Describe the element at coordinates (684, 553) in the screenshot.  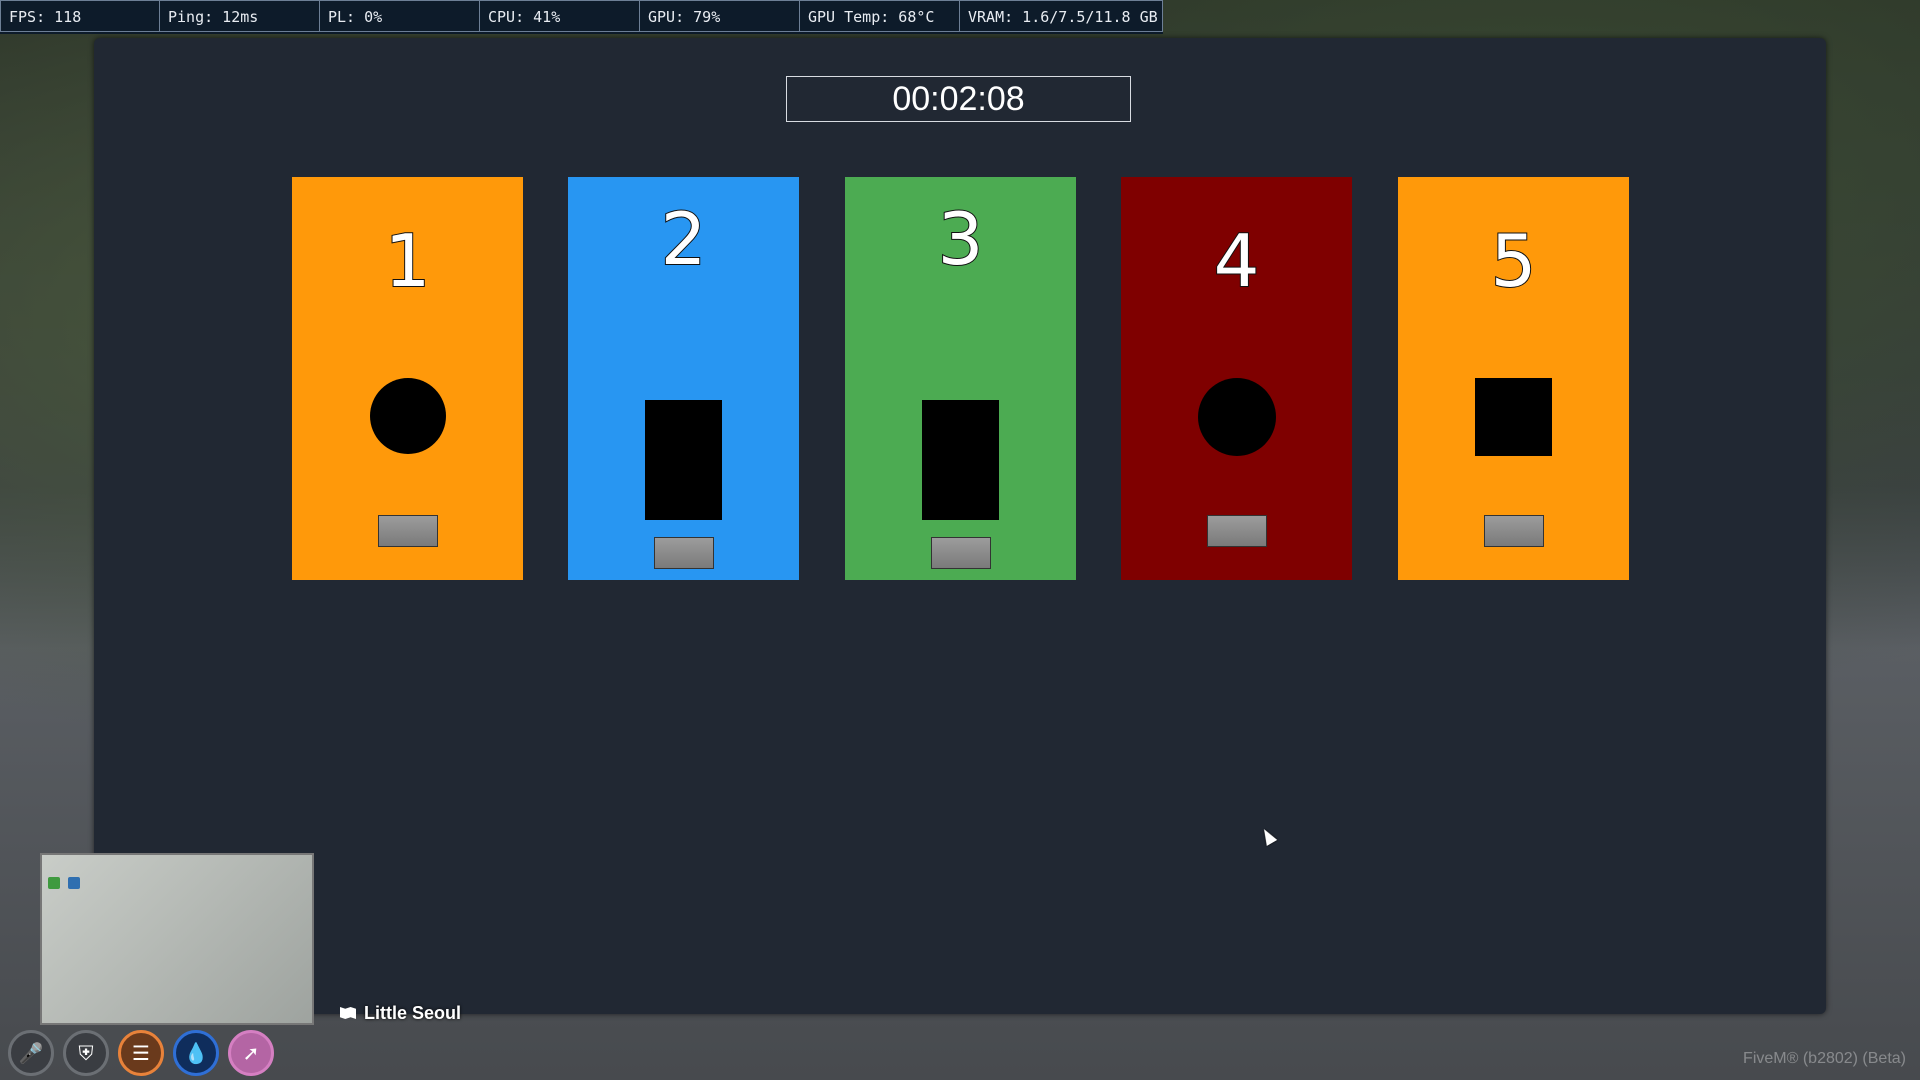
I see `card-2-button` at that location.